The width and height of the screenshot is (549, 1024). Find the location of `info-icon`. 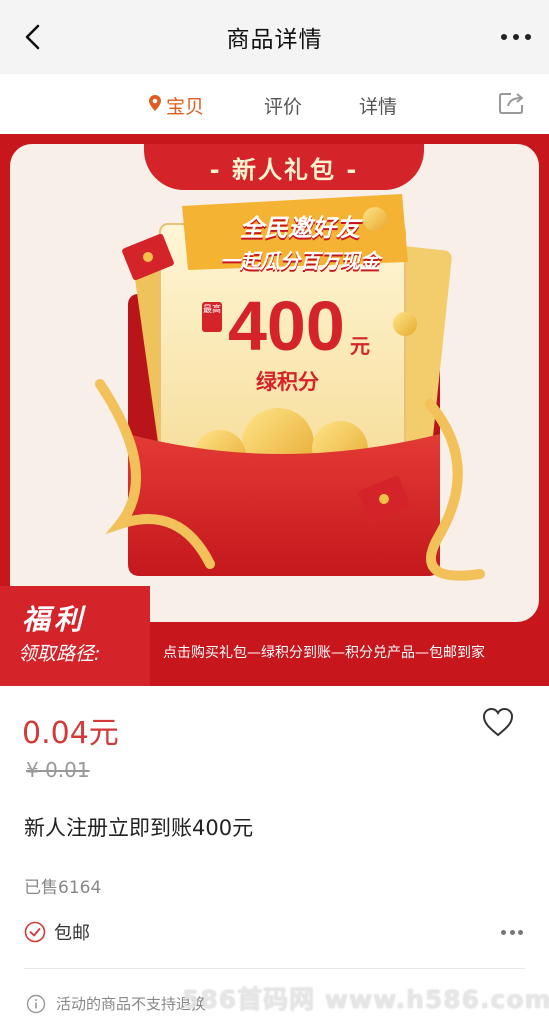

info-icon is located at coordinates (36, 1003).